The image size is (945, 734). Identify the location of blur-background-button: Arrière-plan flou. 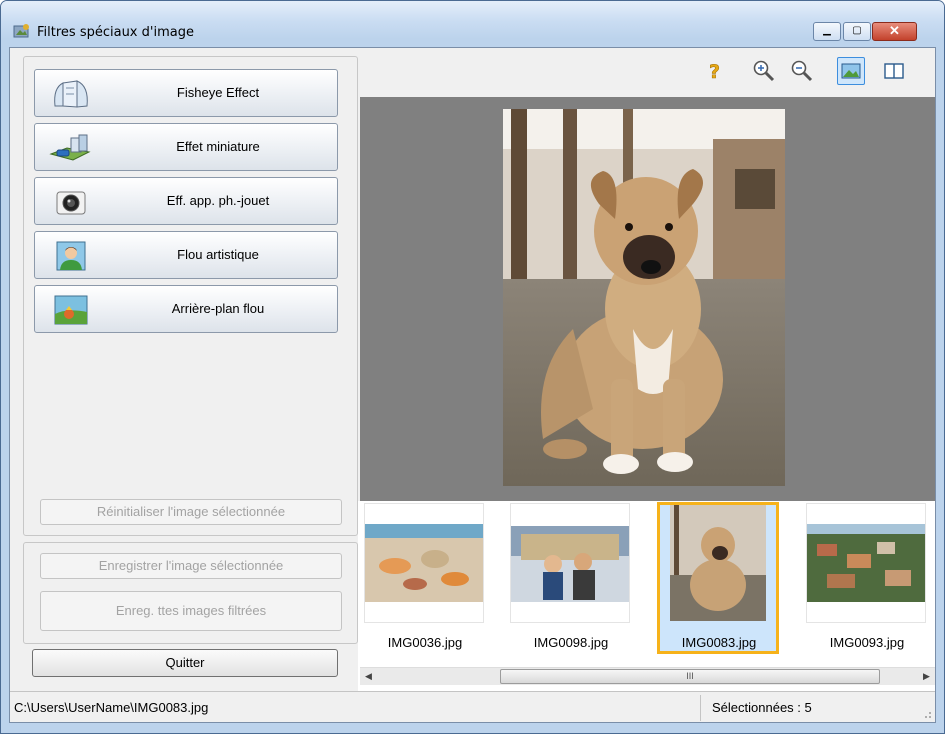
(186, 309).